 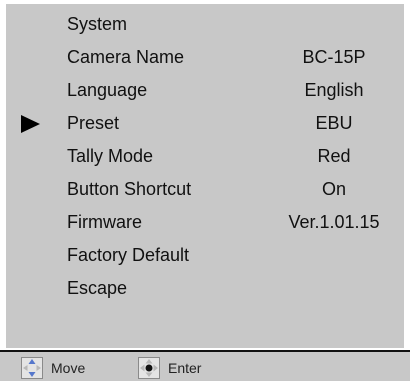 I want to click on menu-item-label: Preset, so click(x=93, y=123).